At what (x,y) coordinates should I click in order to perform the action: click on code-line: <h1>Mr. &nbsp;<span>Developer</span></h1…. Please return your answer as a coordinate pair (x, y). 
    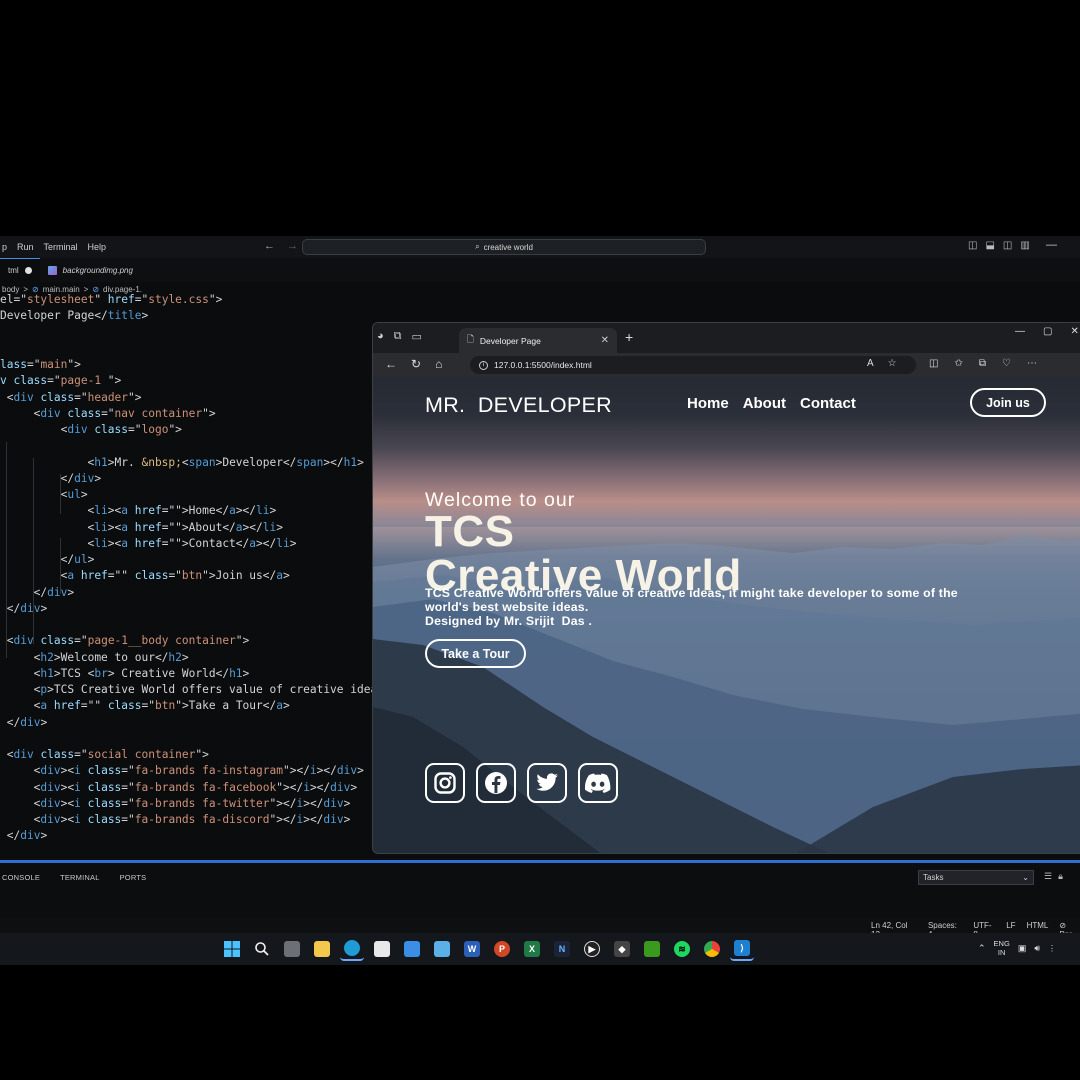
    Looking at the image, I should click on (182, 463).